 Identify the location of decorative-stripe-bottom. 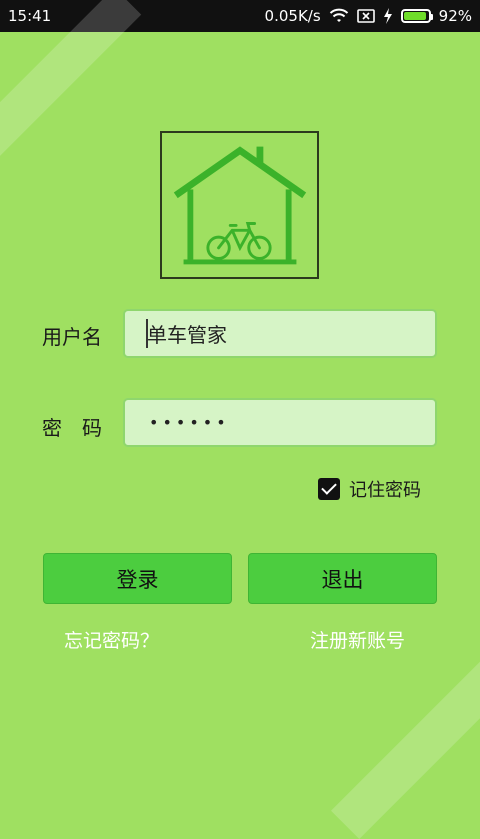
(405, 740).